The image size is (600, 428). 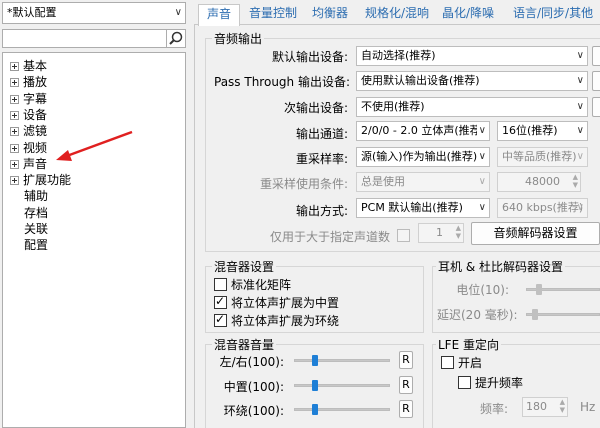 I want to click on lfe-enable-checkbox, so click(x=447, y=362).